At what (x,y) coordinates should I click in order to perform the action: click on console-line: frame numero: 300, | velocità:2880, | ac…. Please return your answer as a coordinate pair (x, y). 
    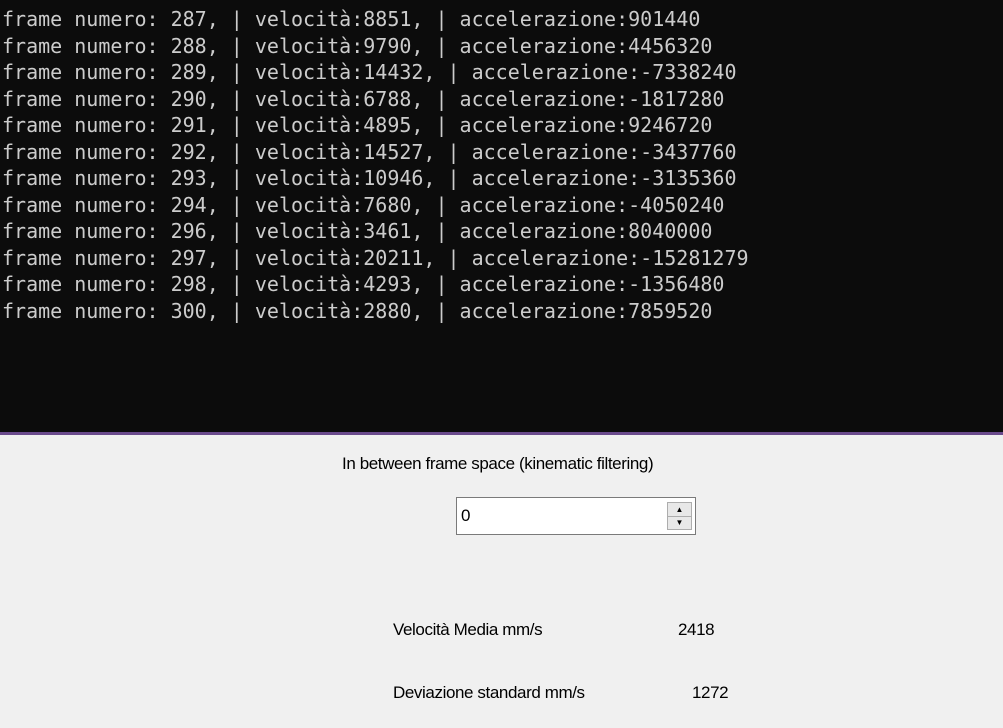
    Looking at the image, I should click on (357, 310).